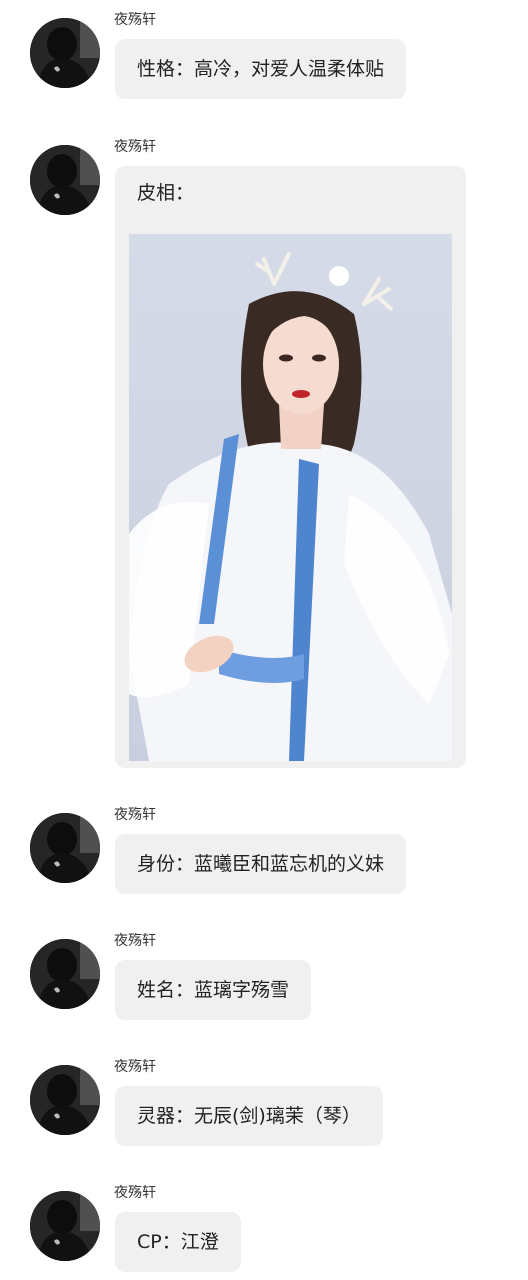  What do you see at coordinates (178, 1242) in the screenshot?
I see `message-bubble: CP：江澄` at bounding box center [178, 1242].